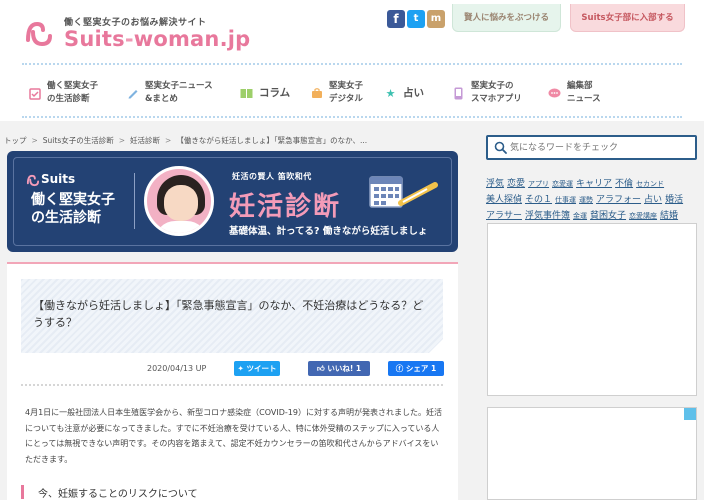  Describe the element at coordinates (179, 92) in the screenshot. I see `nav-label: 堅実女子ニュース &まとめ` at that location.